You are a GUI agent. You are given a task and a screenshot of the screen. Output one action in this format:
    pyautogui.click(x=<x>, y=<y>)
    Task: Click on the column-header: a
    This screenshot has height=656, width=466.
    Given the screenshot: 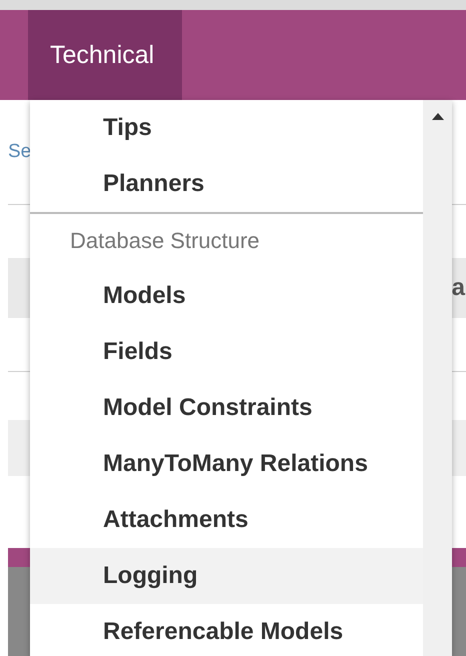 What is the action you would take?
    pyautogui.click(x=458, y=288)
    